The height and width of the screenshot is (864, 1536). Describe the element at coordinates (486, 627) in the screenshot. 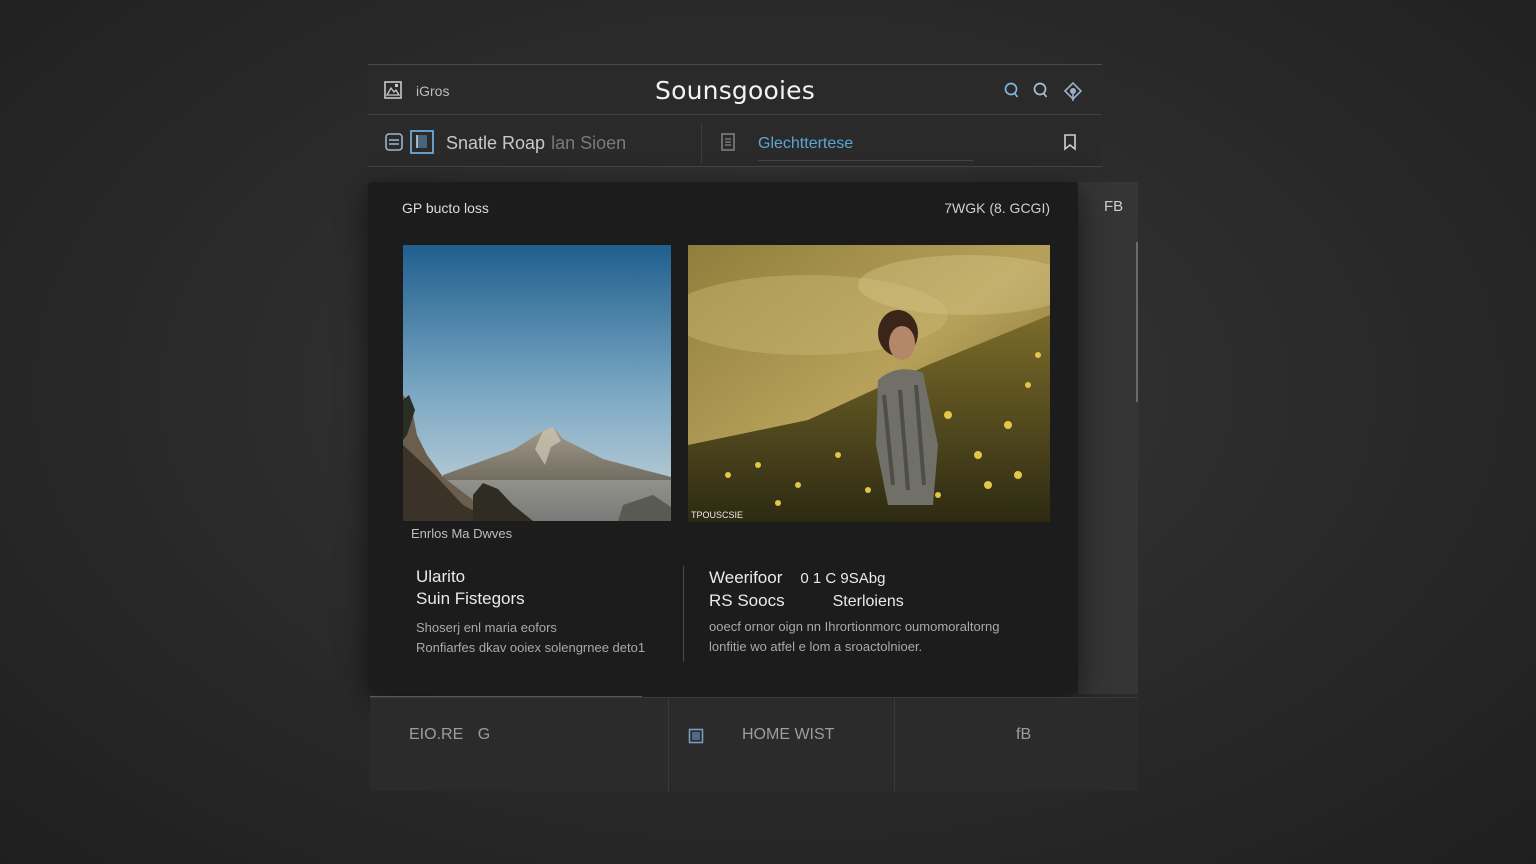

I see `card-left-text-line1: Shoserj enl maria eofors` at that location.